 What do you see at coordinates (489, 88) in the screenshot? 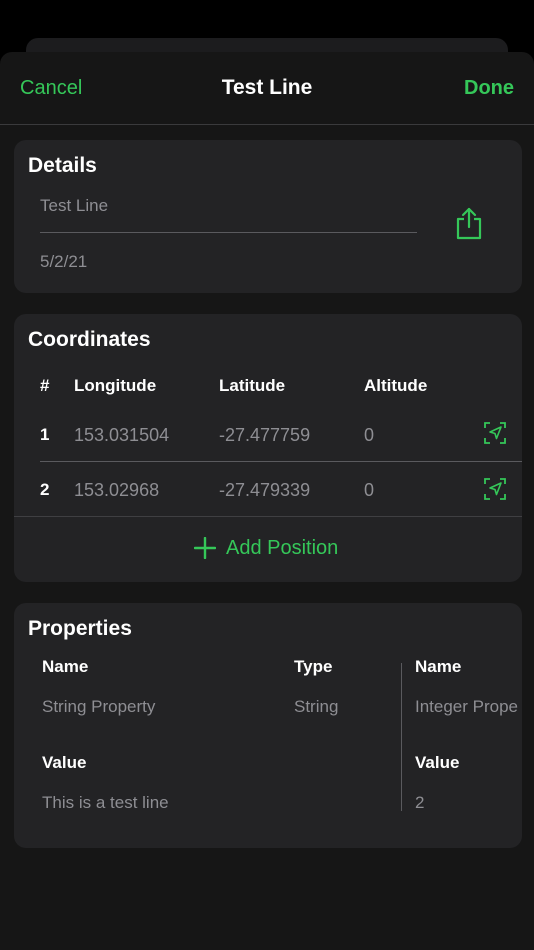
I see `done-button: Done` at bounding box center [489, 88].